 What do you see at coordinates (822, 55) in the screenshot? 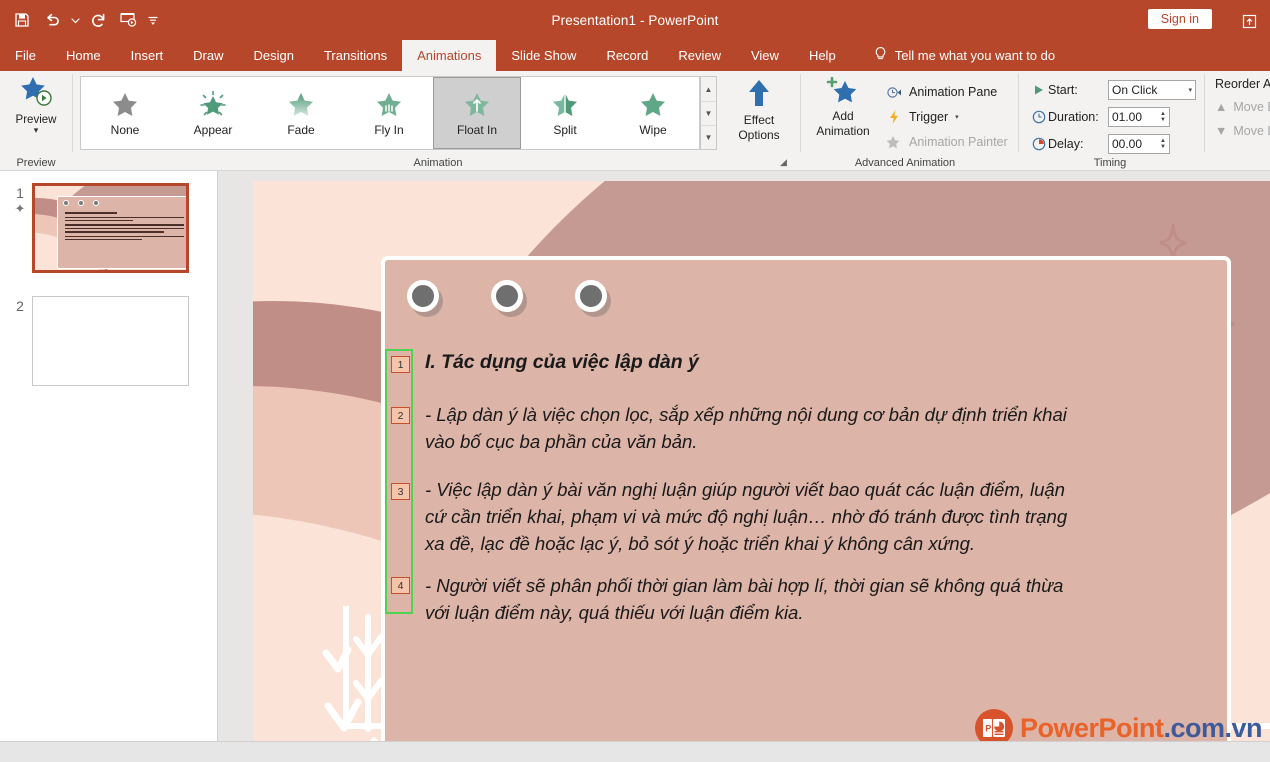
I see `tab-help: Help` at bounding box center [822, 55].